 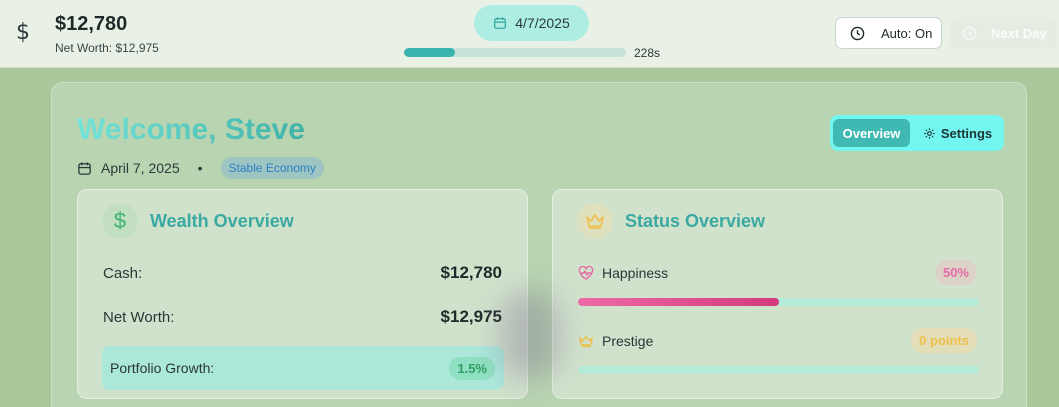 What do you see at coordinates (777, 340) in the screenshot?
I see `prestige-row: Prestige 0 points` at bounding box center [777, 340].